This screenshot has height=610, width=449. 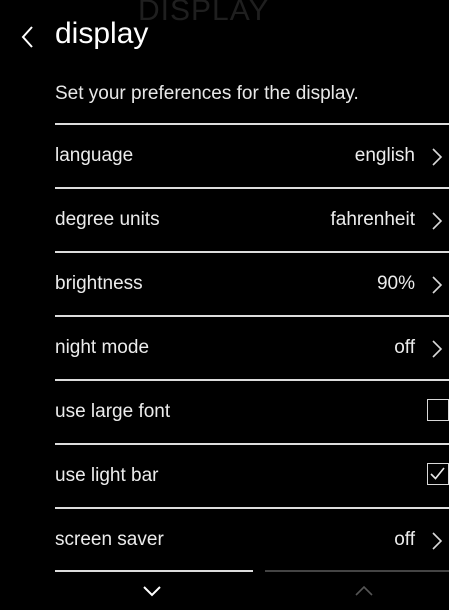 What do you see at coordinates (113, 411) in the screenshot?
I see `setting-label: use large font` at bounding box center [113, 411].